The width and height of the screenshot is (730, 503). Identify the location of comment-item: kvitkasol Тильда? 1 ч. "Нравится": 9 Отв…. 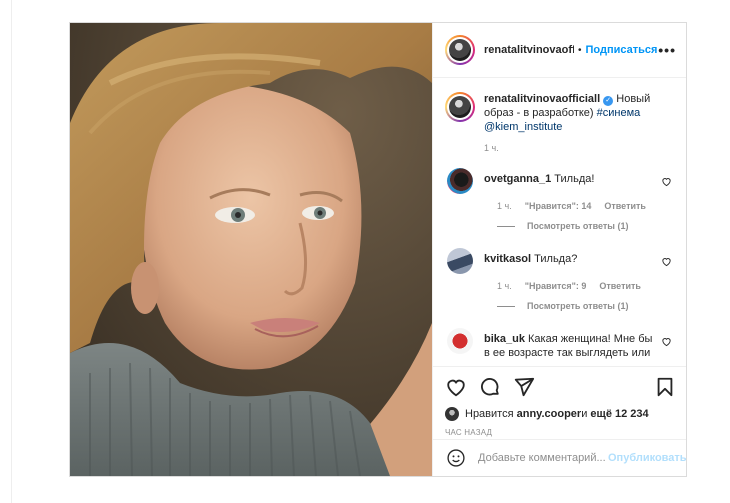
(559, 279).